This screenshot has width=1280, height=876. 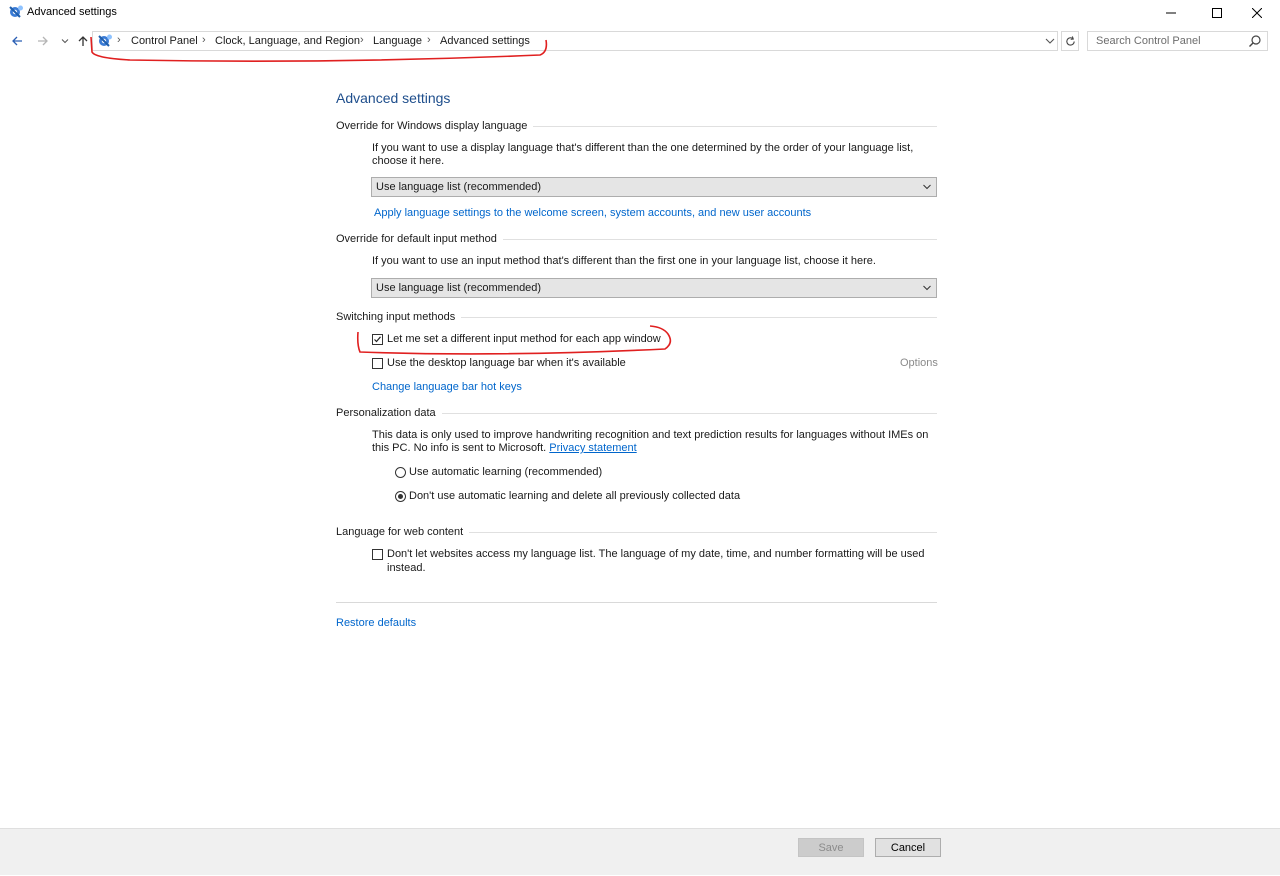 I want to click on personalization-heading: Personalization data, so click(x=636, y=413).